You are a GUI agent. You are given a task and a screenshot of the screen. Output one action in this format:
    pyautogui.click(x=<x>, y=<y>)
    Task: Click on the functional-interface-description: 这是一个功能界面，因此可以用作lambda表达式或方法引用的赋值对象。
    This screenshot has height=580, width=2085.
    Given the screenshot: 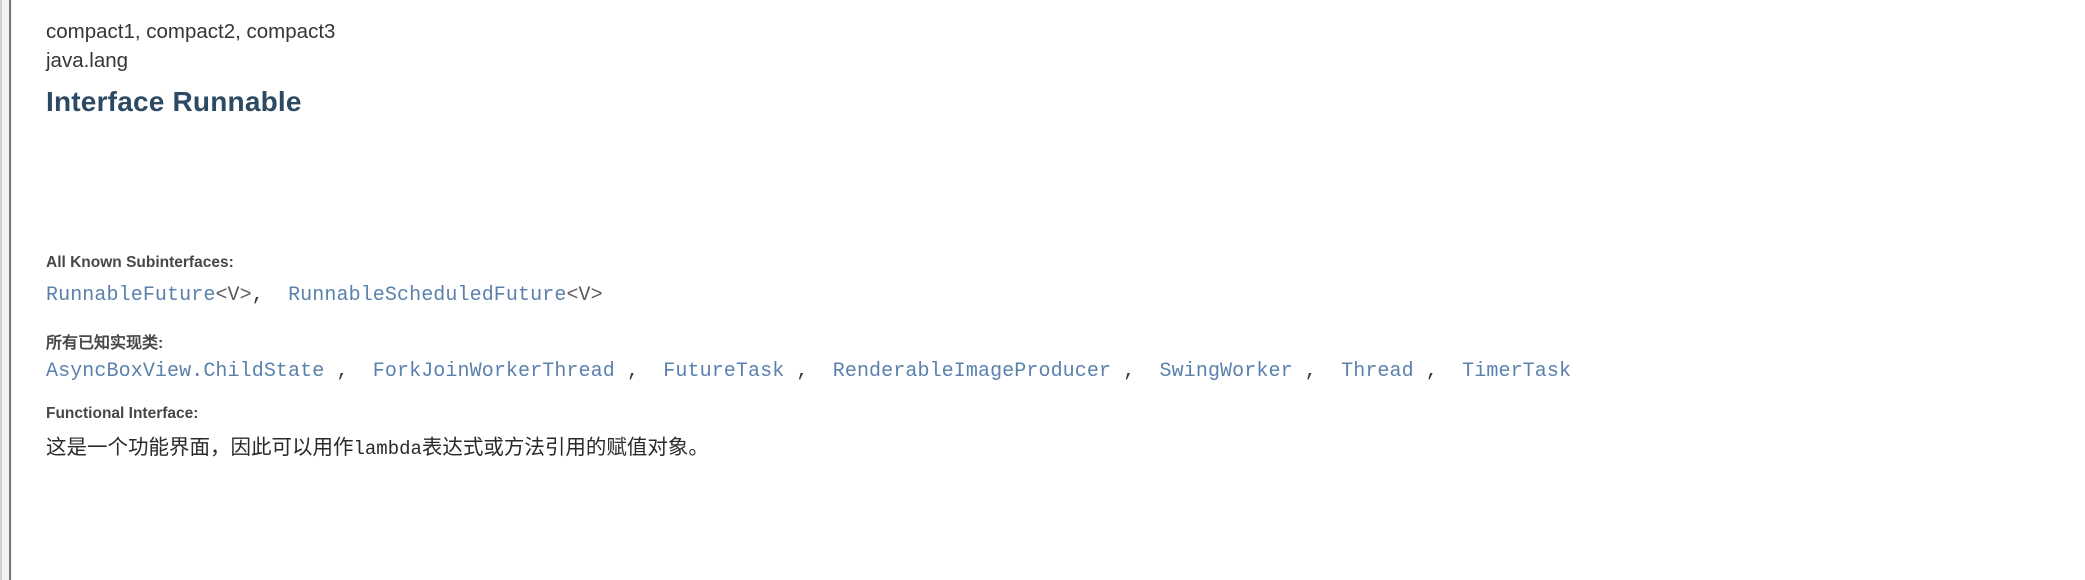 What is the action you would take?
    pyautogui.click(x=377, y=448)
    